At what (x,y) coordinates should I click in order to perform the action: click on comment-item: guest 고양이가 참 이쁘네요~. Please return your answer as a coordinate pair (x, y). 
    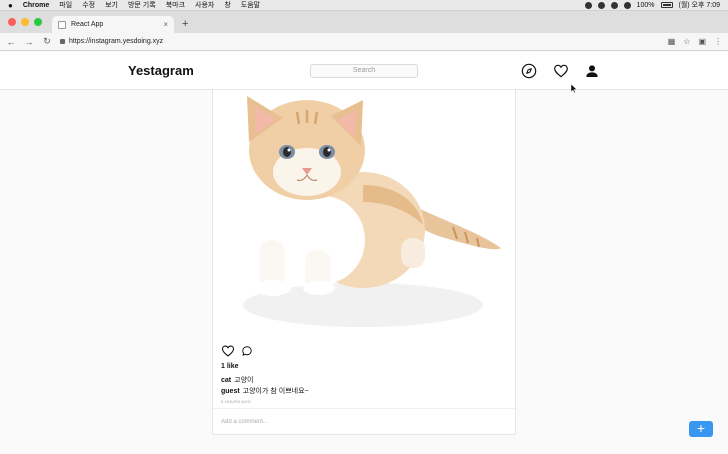
    Looking at the image, I should click on (265, 391).